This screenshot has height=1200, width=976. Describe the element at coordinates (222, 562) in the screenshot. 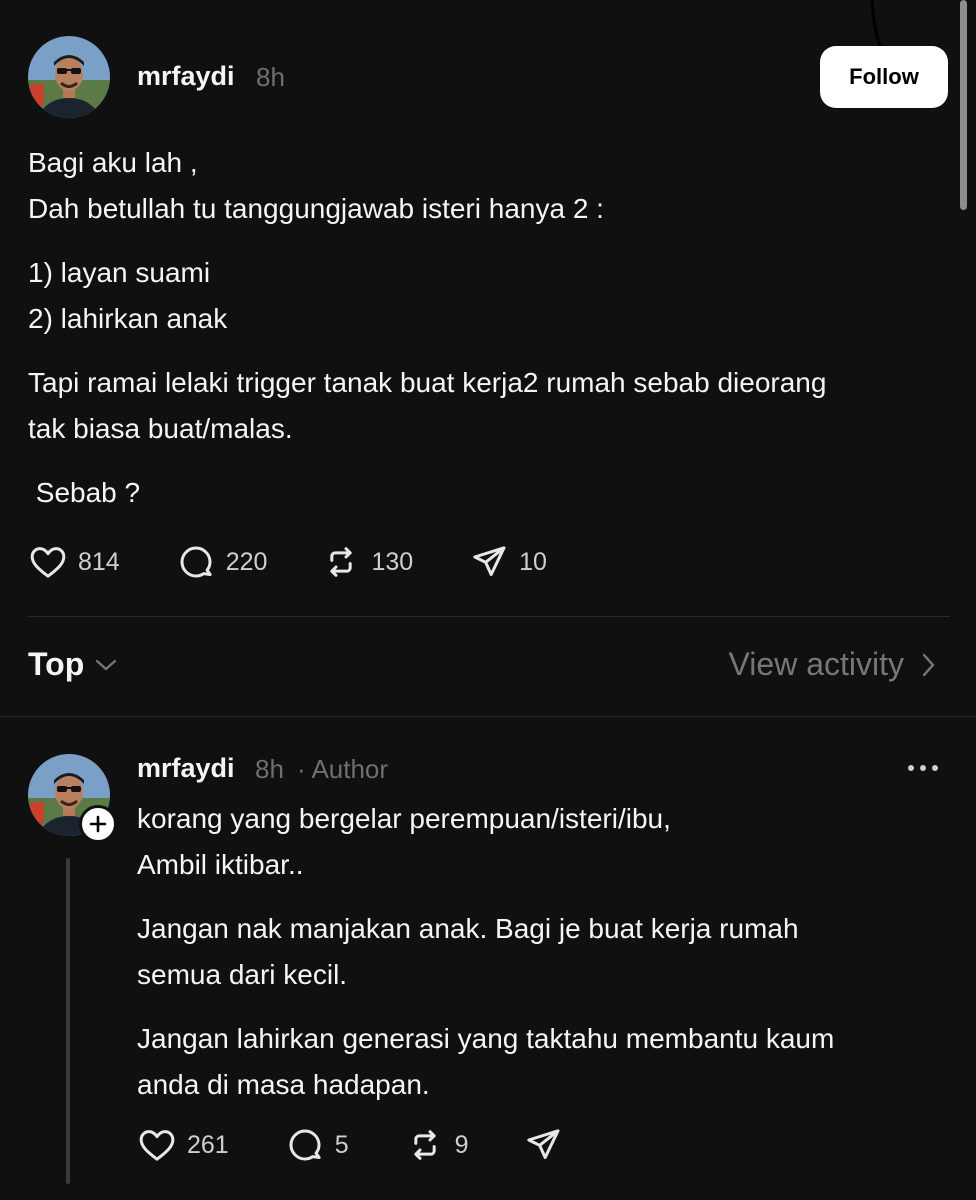

I see `reply-button: 220` at that location.